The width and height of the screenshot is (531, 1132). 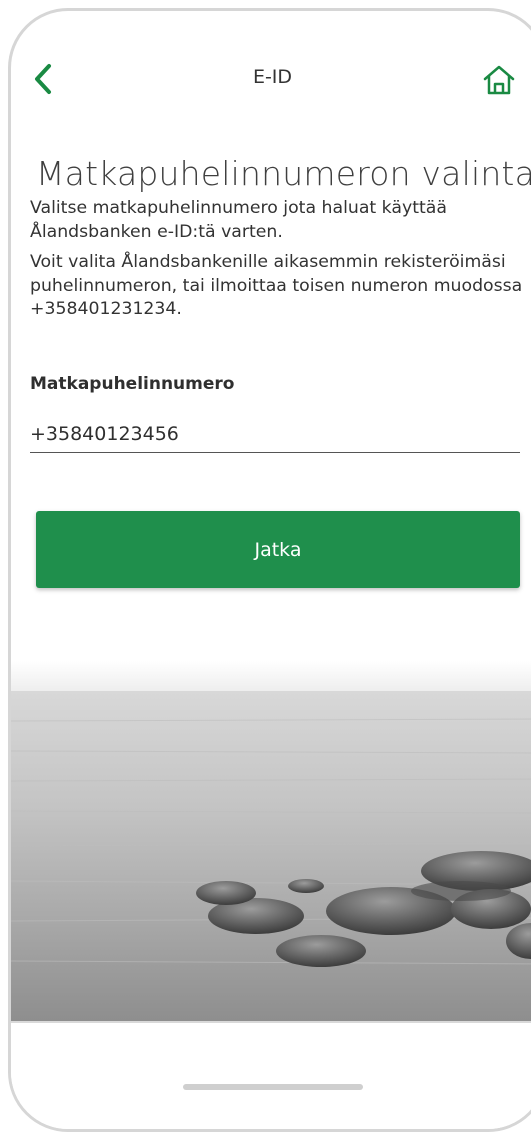 I want to click on home-icon, so click(x=499, y=80).